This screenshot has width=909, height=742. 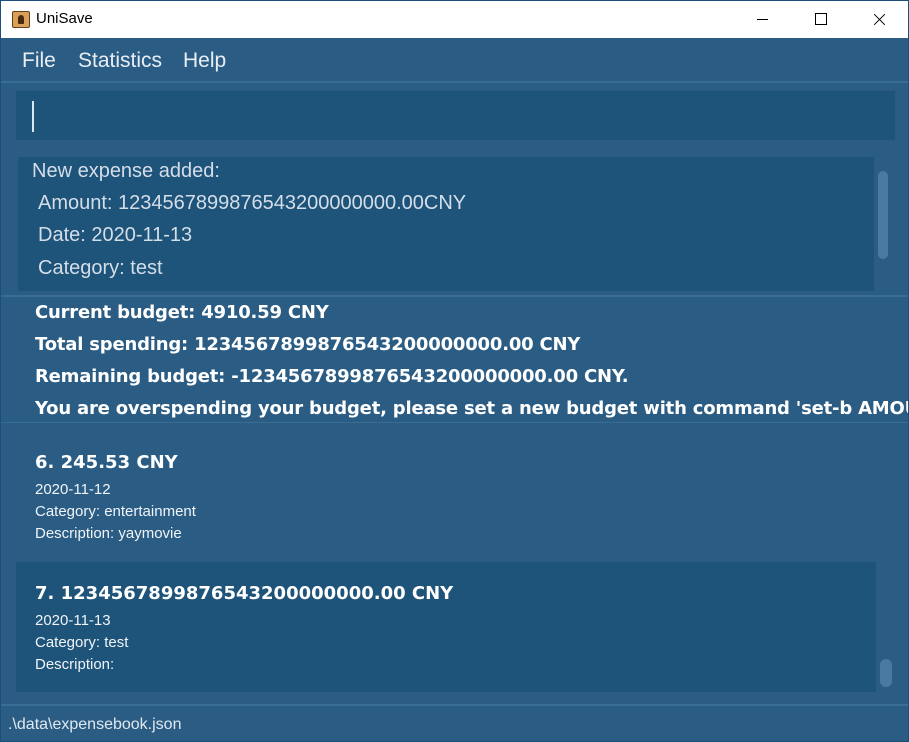 I want to click on menu-help: Help, so click(x=204, y=61).